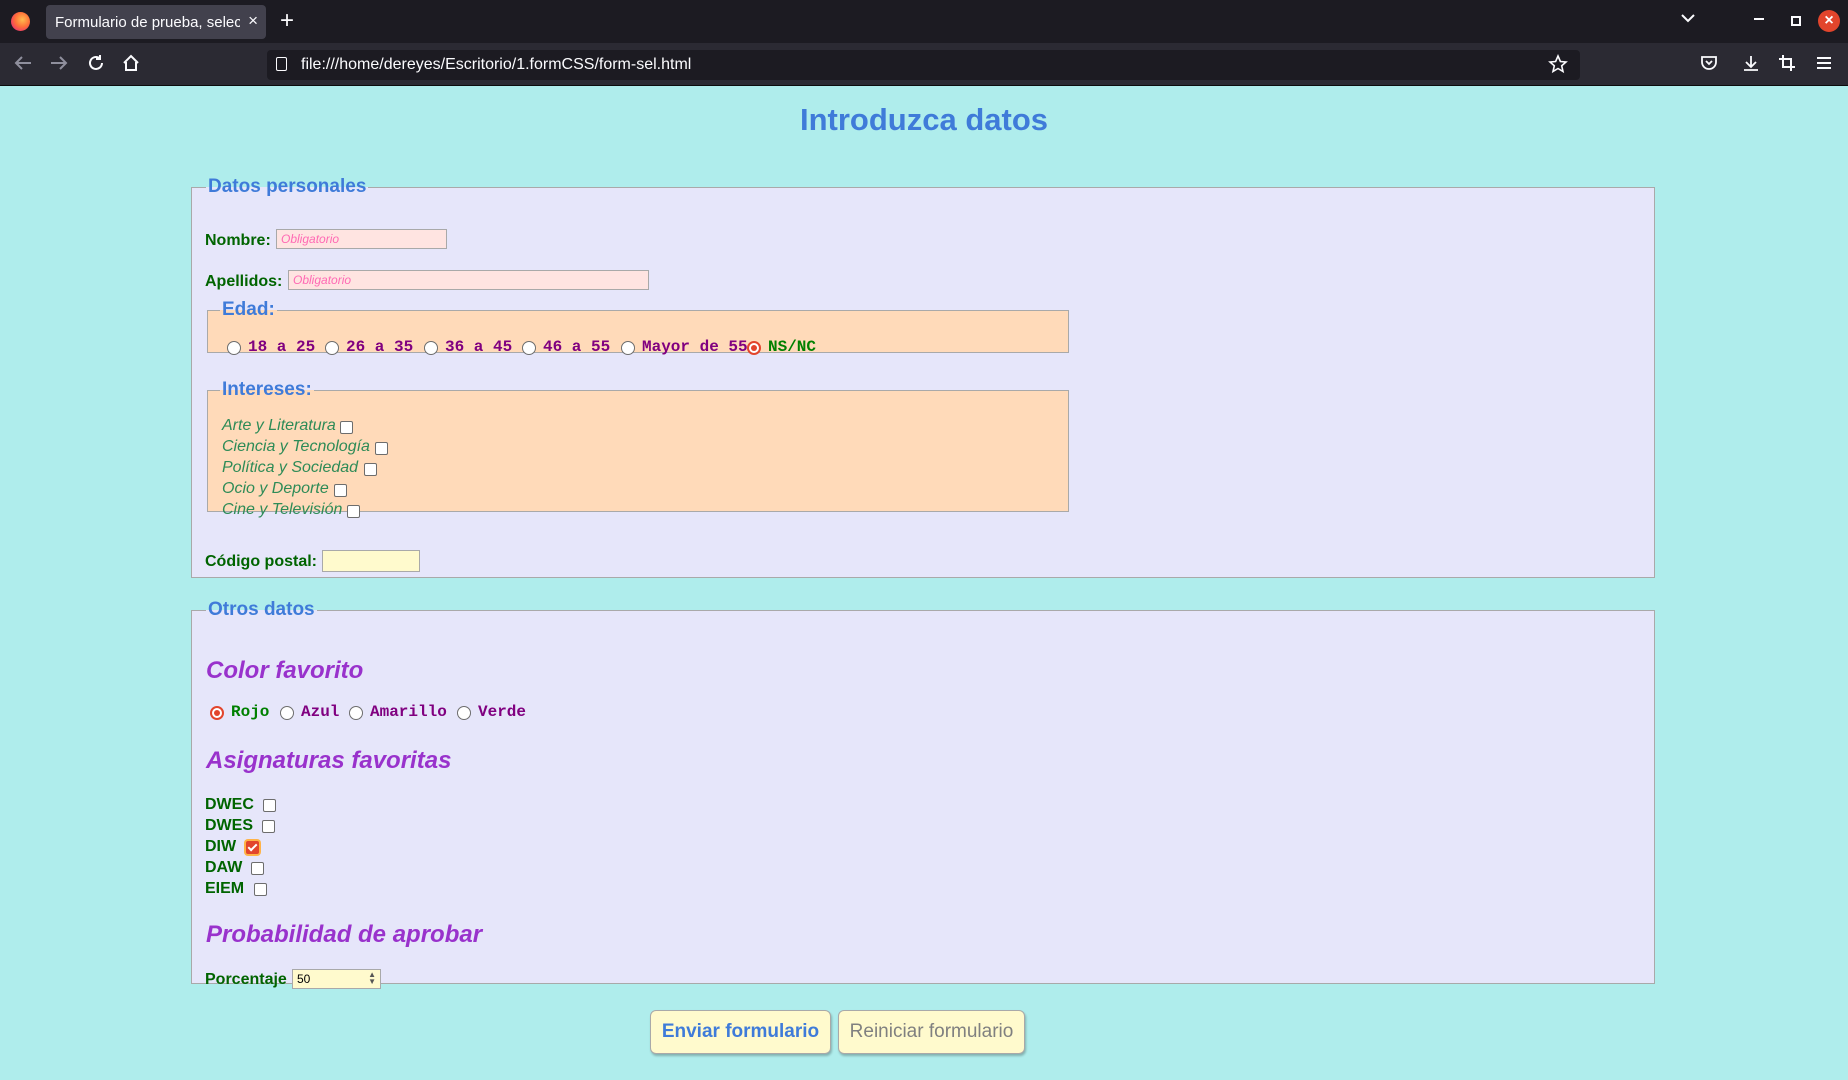  I want to click on color-radio-amarillo, so click(356, 713).